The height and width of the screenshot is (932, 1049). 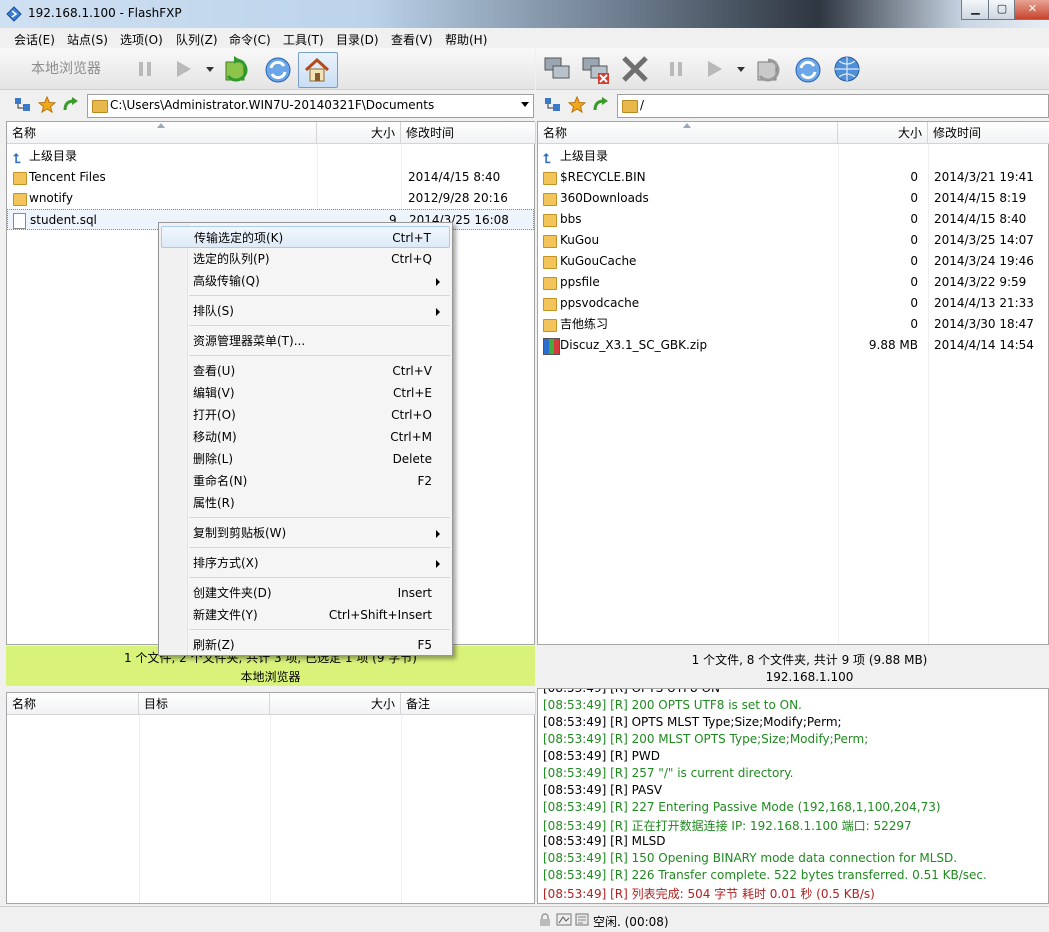 What do you see at coordinates (305, 371) in the screenshot?
I see `context-menu-item: 查看(U) Ctrl+V` at bounding box center [305, 371].